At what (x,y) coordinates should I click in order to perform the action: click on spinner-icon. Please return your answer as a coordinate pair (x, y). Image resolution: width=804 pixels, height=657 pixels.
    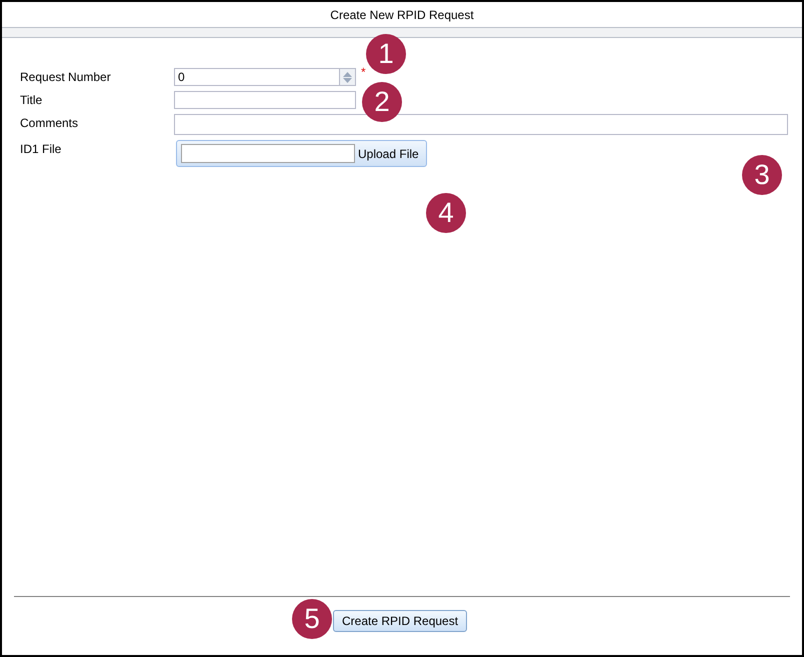
    Looking at the image, I should click on (347, 77).